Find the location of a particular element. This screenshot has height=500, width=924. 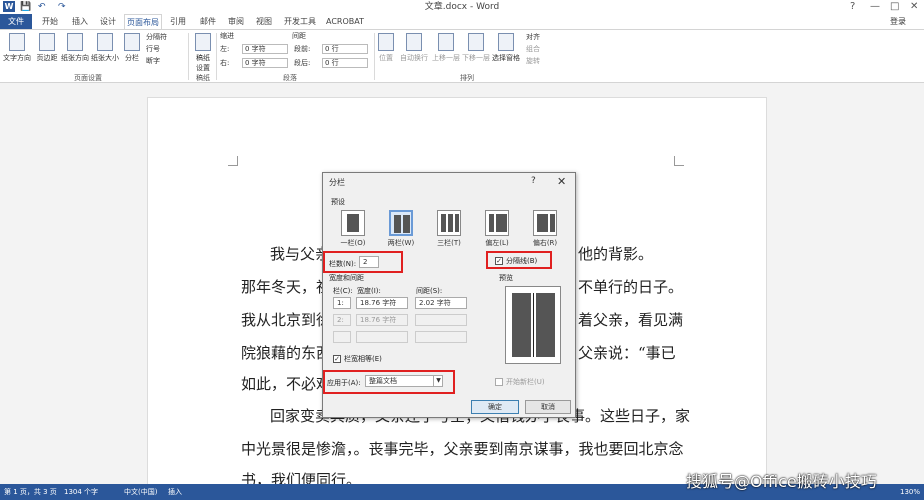

bring-forward-button: 上移一层 is located at coordinates (446, 48).